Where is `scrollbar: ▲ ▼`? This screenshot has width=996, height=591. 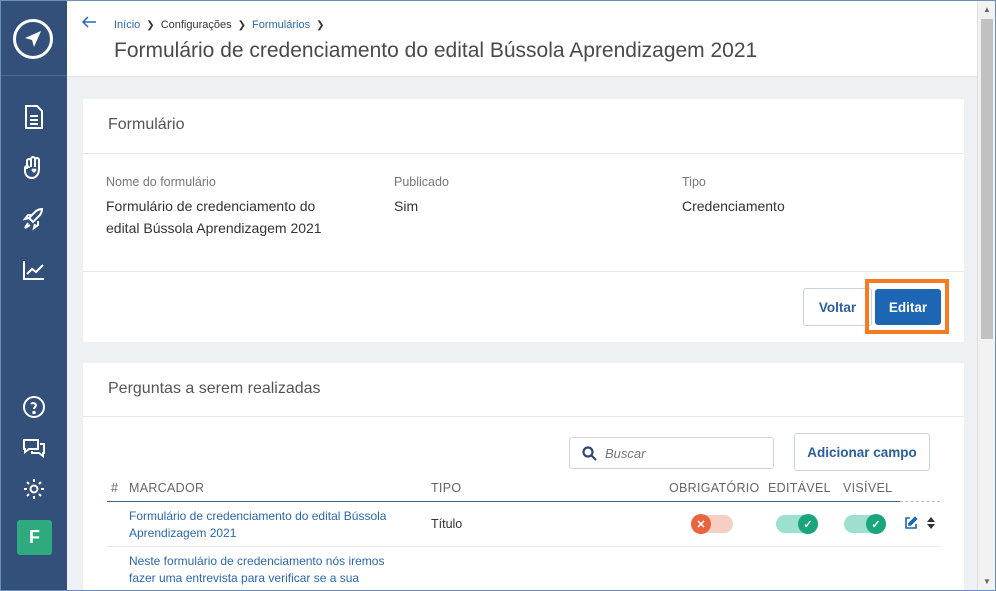 scrollbar: ▲ ▼ is located at coordinates (986, 295).